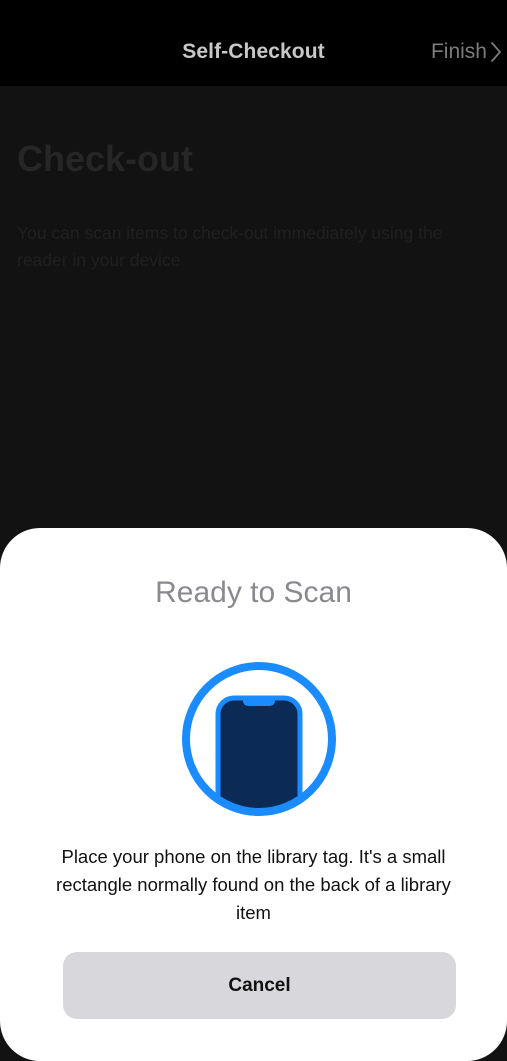 Image resolution: width=507 pixels, height=1061 pixels. I want to click on chevron-right-icon, so click(496, 52).